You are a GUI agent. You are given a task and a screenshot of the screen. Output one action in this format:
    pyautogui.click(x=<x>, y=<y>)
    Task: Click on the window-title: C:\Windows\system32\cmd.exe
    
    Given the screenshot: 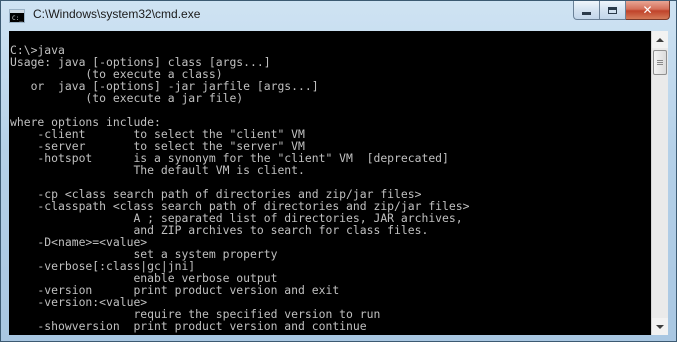 What is the action you would take?
    pyautogui.click(x=117, y=14)
    